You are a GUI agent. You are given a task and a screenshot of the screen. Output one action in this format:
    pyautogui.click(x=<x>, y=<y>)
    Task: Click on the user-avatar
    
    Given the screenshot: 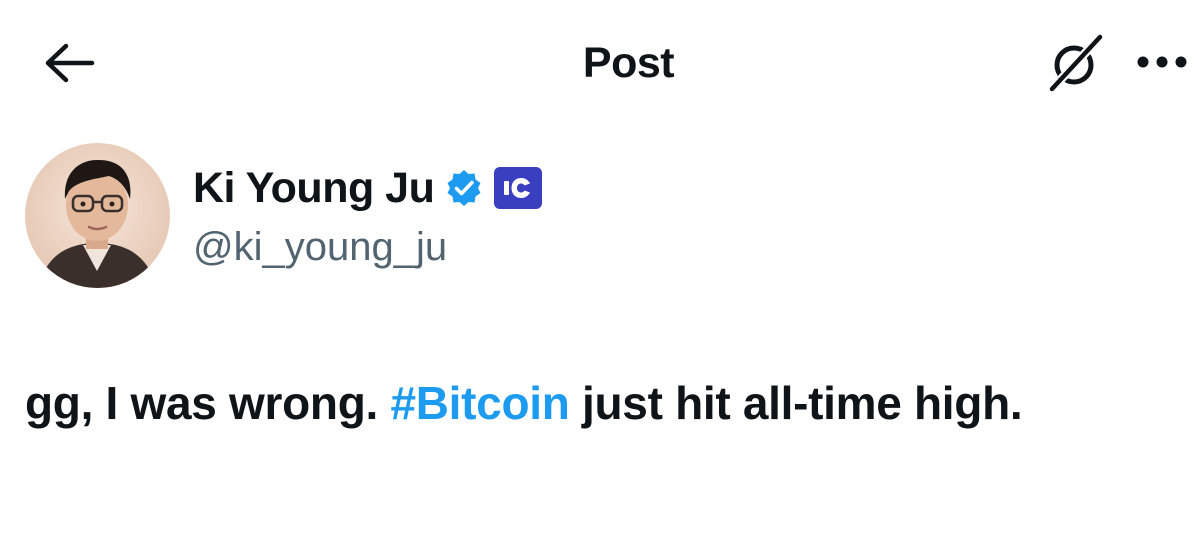 What is the action you would take?
    pyautogui.click(x=97, y=215)
    